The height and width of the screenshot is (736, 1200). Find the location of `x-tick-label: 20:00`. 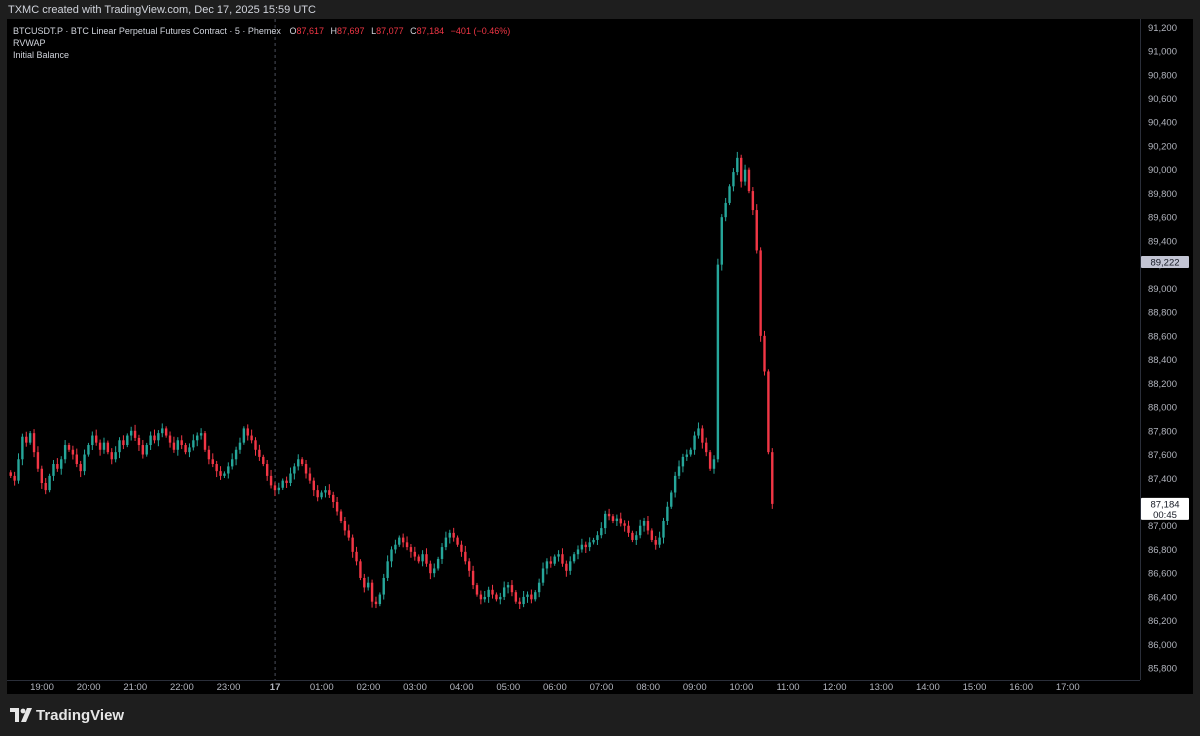

x-tick-label: 20:00 is located at coordinates (89, 687).